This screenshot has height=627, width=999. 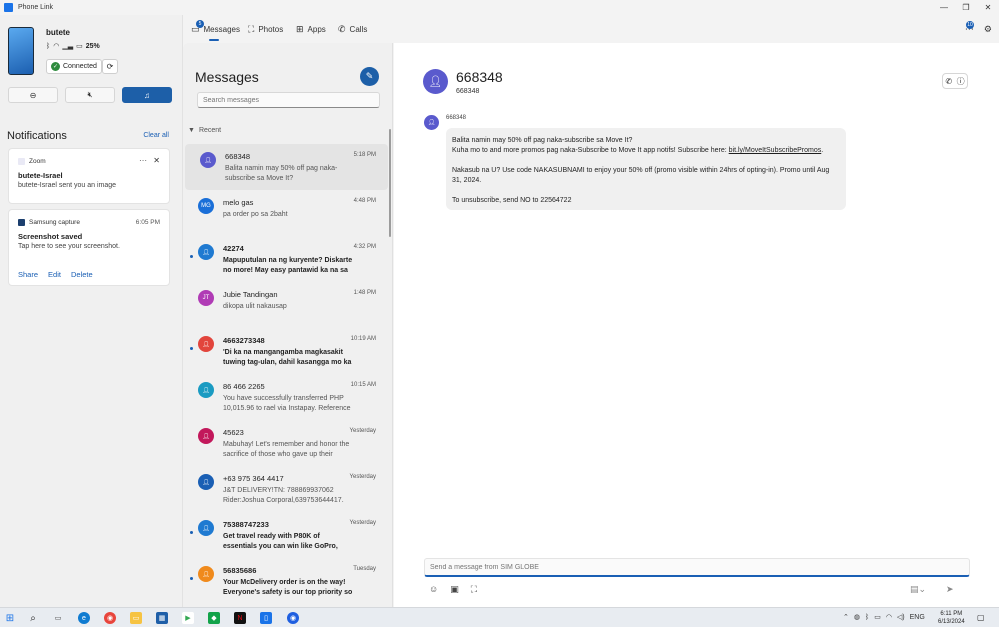 What do you see at coordinates (846, 617) in the screenshot?
I see `chevron-up-icon: ⌃` at bounding box center [846, 617].